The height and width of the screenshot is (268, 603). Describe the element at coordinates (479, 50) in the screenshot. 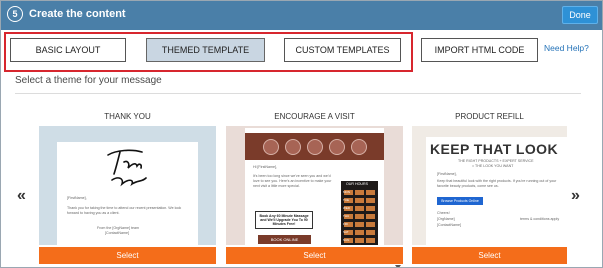

I see `tab-import-html-code: IMPORT HTML CODE` at that location.